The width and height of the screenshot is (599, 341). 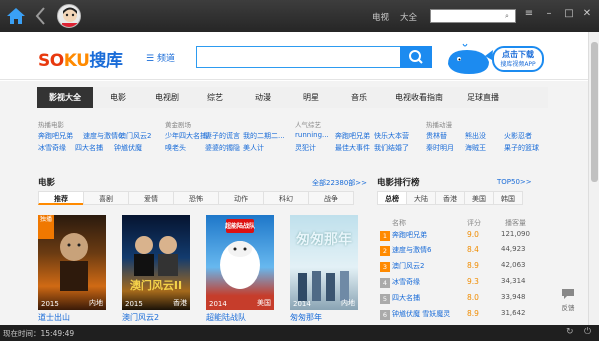 What do you see at coordinates (391, 148) in the screenshot?
I see `hot-link: 我们结婚了` at bounding box center [391, 148].